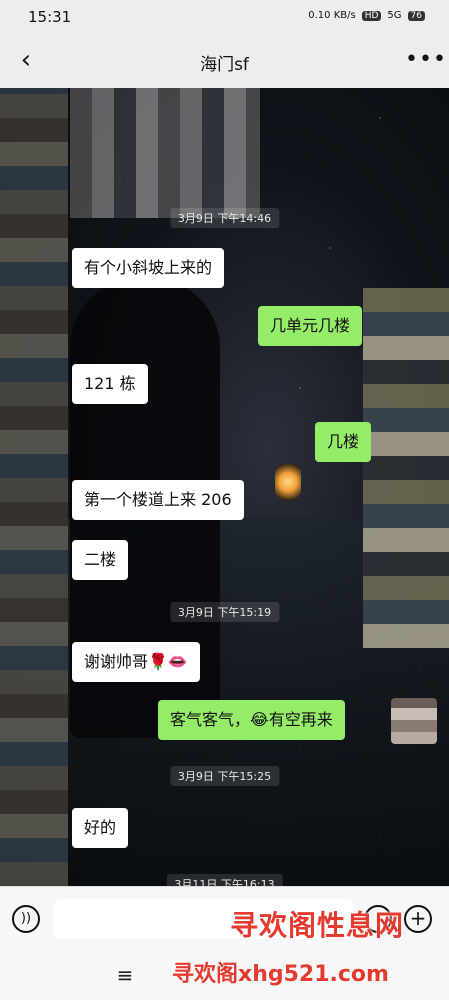 The image size is (449, 1000). What do you see at coordinates (251, 720) in the screenshot?
I see `message-bubble-sent: 客气客气，😂有空再来` at bounding box center [251, 720].